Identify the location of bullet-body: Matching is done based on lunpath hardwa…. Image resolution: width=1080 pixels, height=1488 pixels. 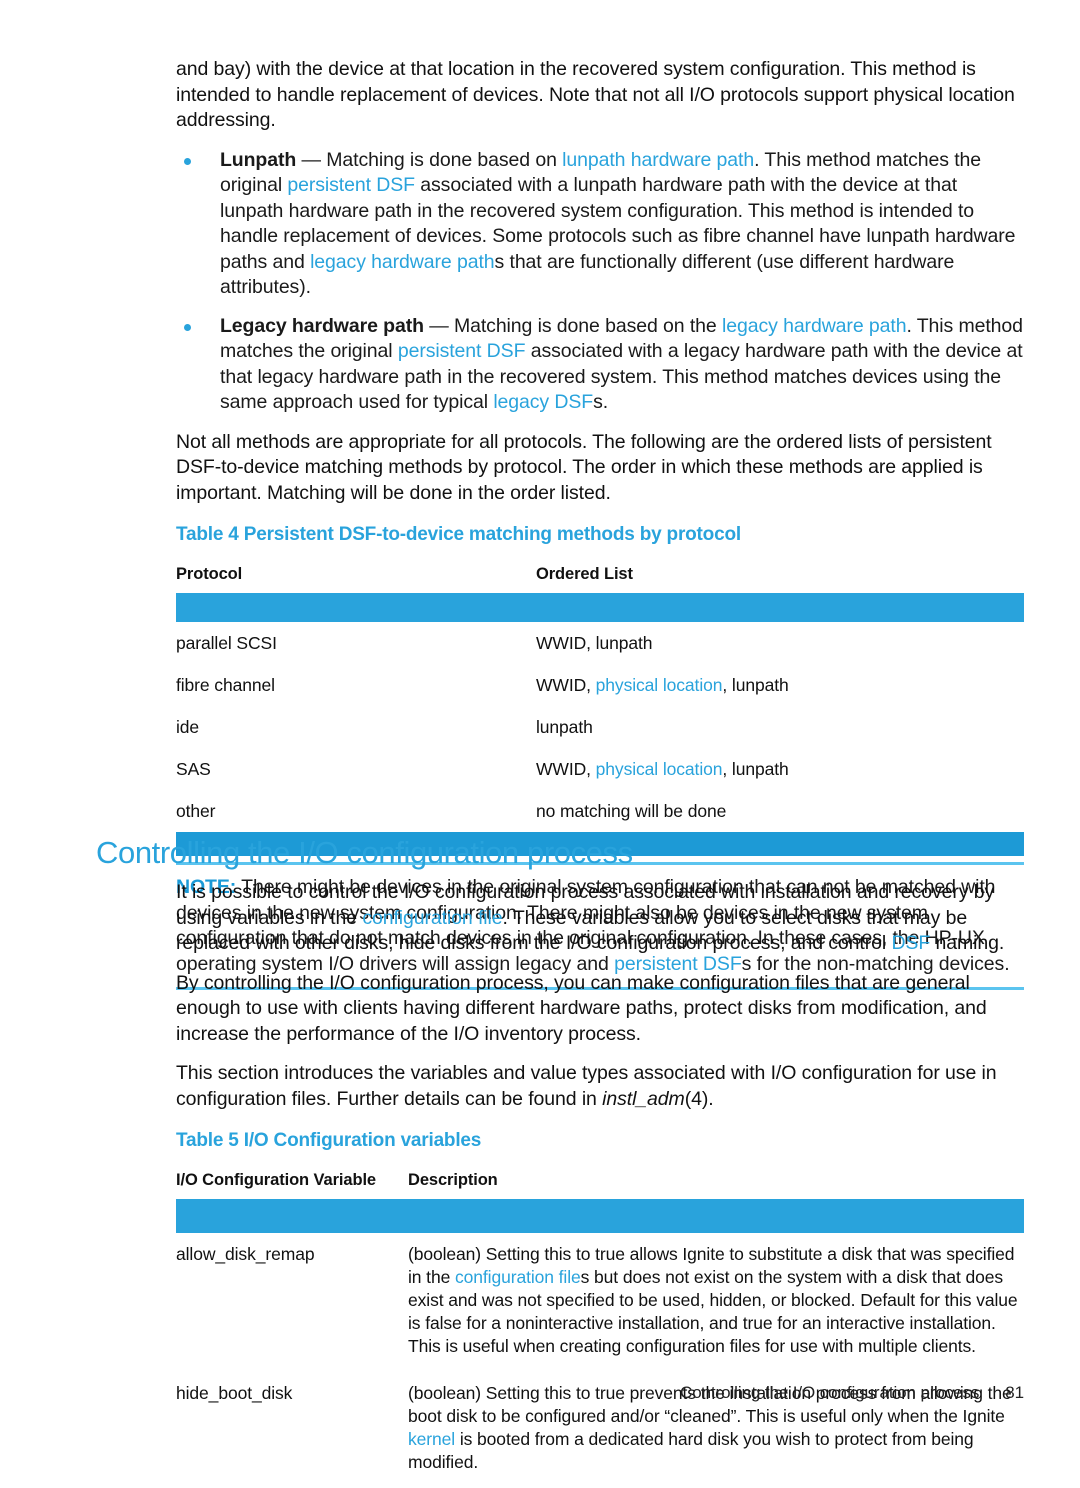
(618, 223).